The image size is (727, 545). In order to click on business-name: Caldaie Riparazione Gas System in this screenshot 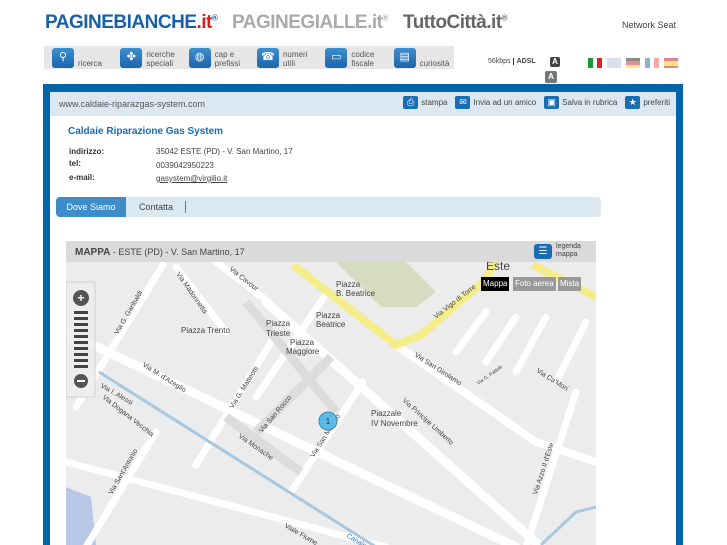, I will do `click(146, 131)`.